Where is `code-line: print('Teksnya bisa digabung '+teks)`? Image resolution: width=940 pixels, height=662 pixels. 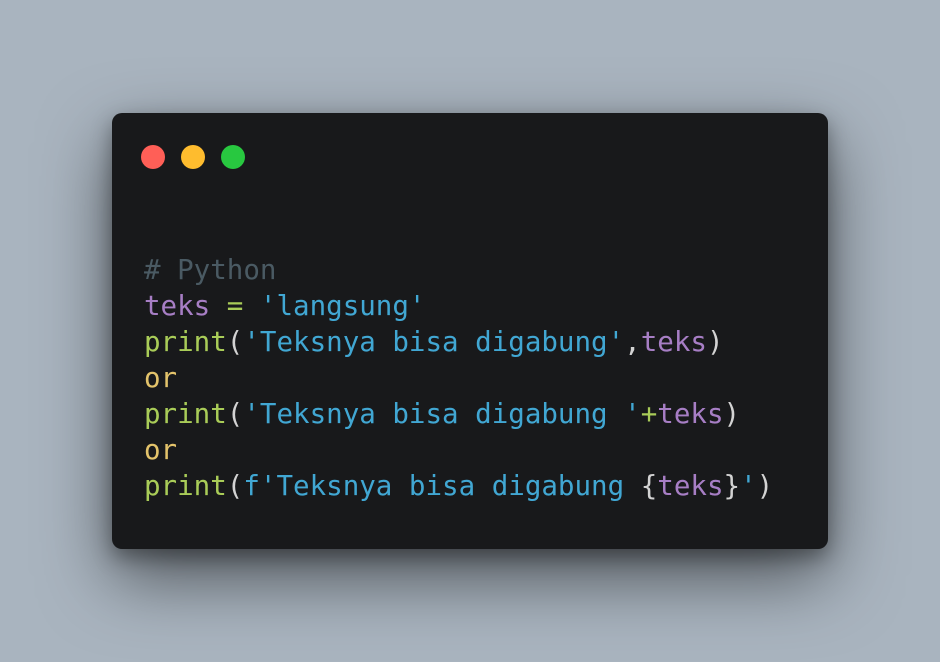
code-line: print('Teksnya bisa digabung '+teks) is located at coordinates (458, 414).